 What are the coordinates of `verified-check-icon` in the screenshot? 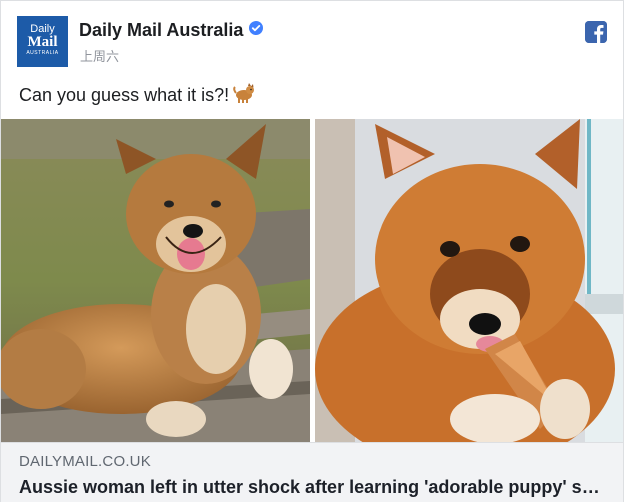 It's located at (256, 27).